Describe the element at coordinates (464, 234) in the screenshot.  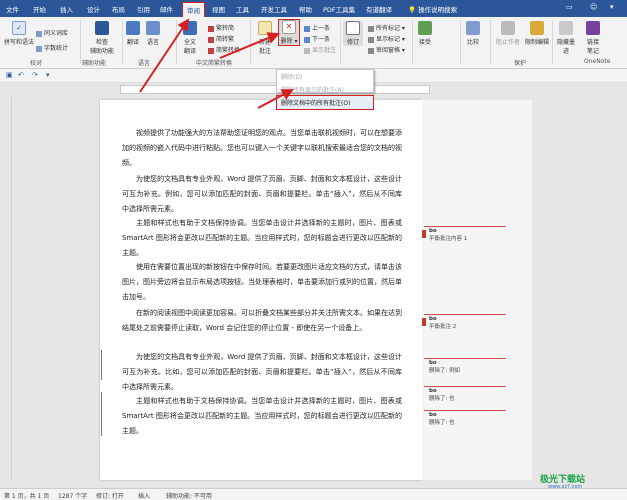
I see `comment-balloon: bo 平衡批注内容 1` at that location.